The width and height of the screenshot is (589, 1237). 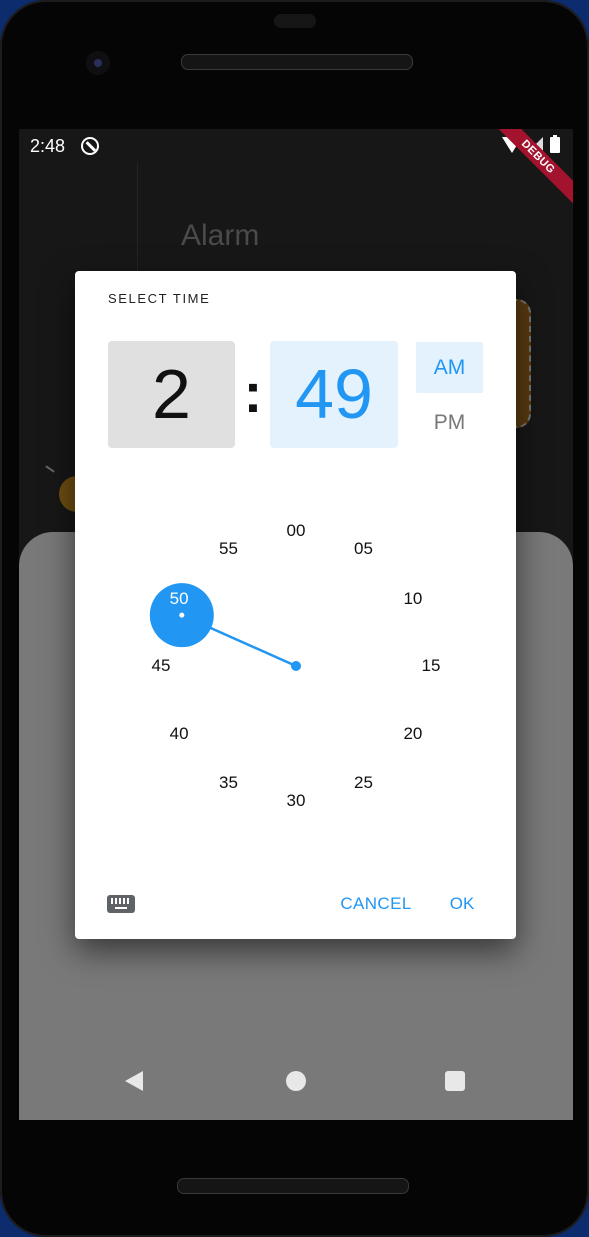 I want to click on bottom-speaker, so click(x=293, y=1186).